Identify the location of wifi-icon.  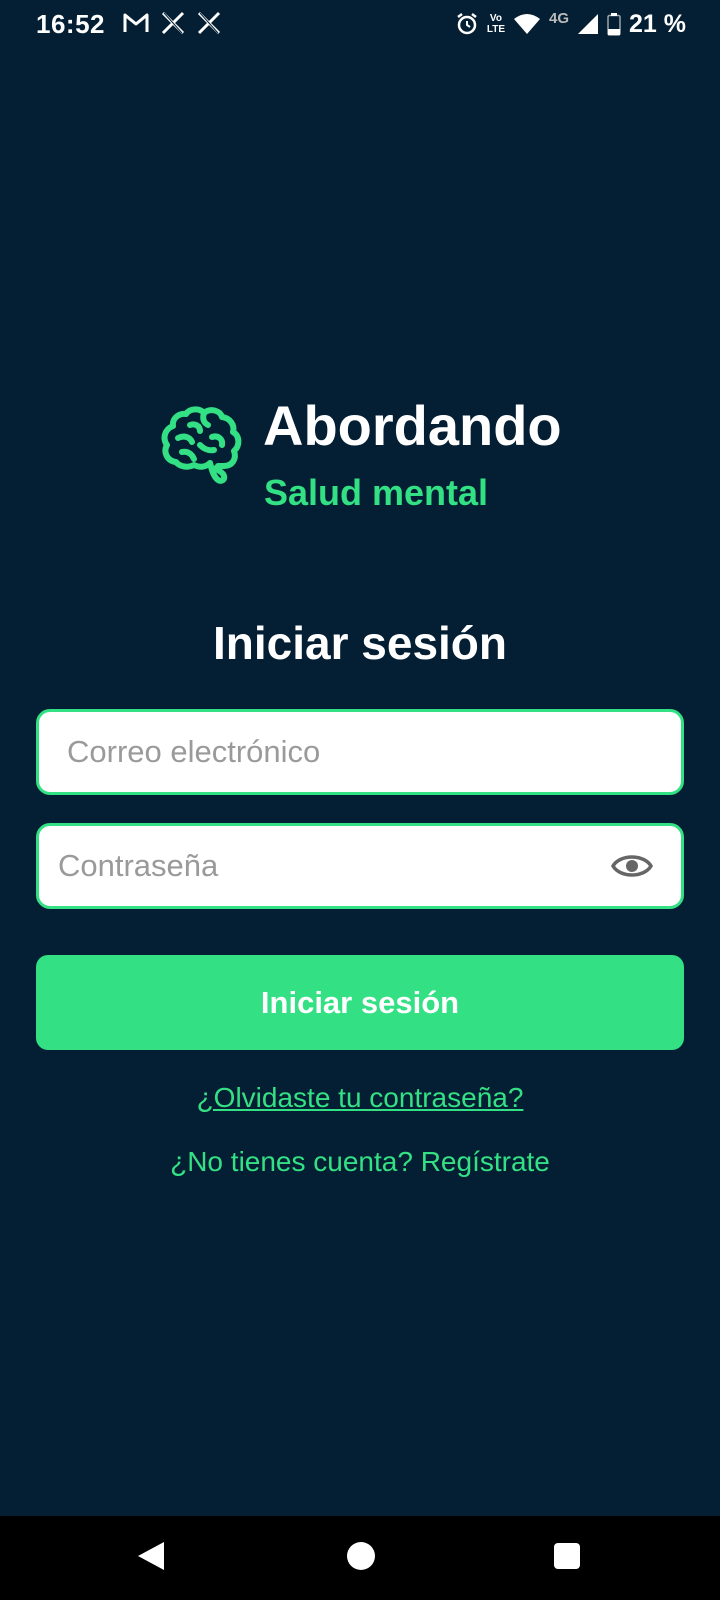
(527, 24).